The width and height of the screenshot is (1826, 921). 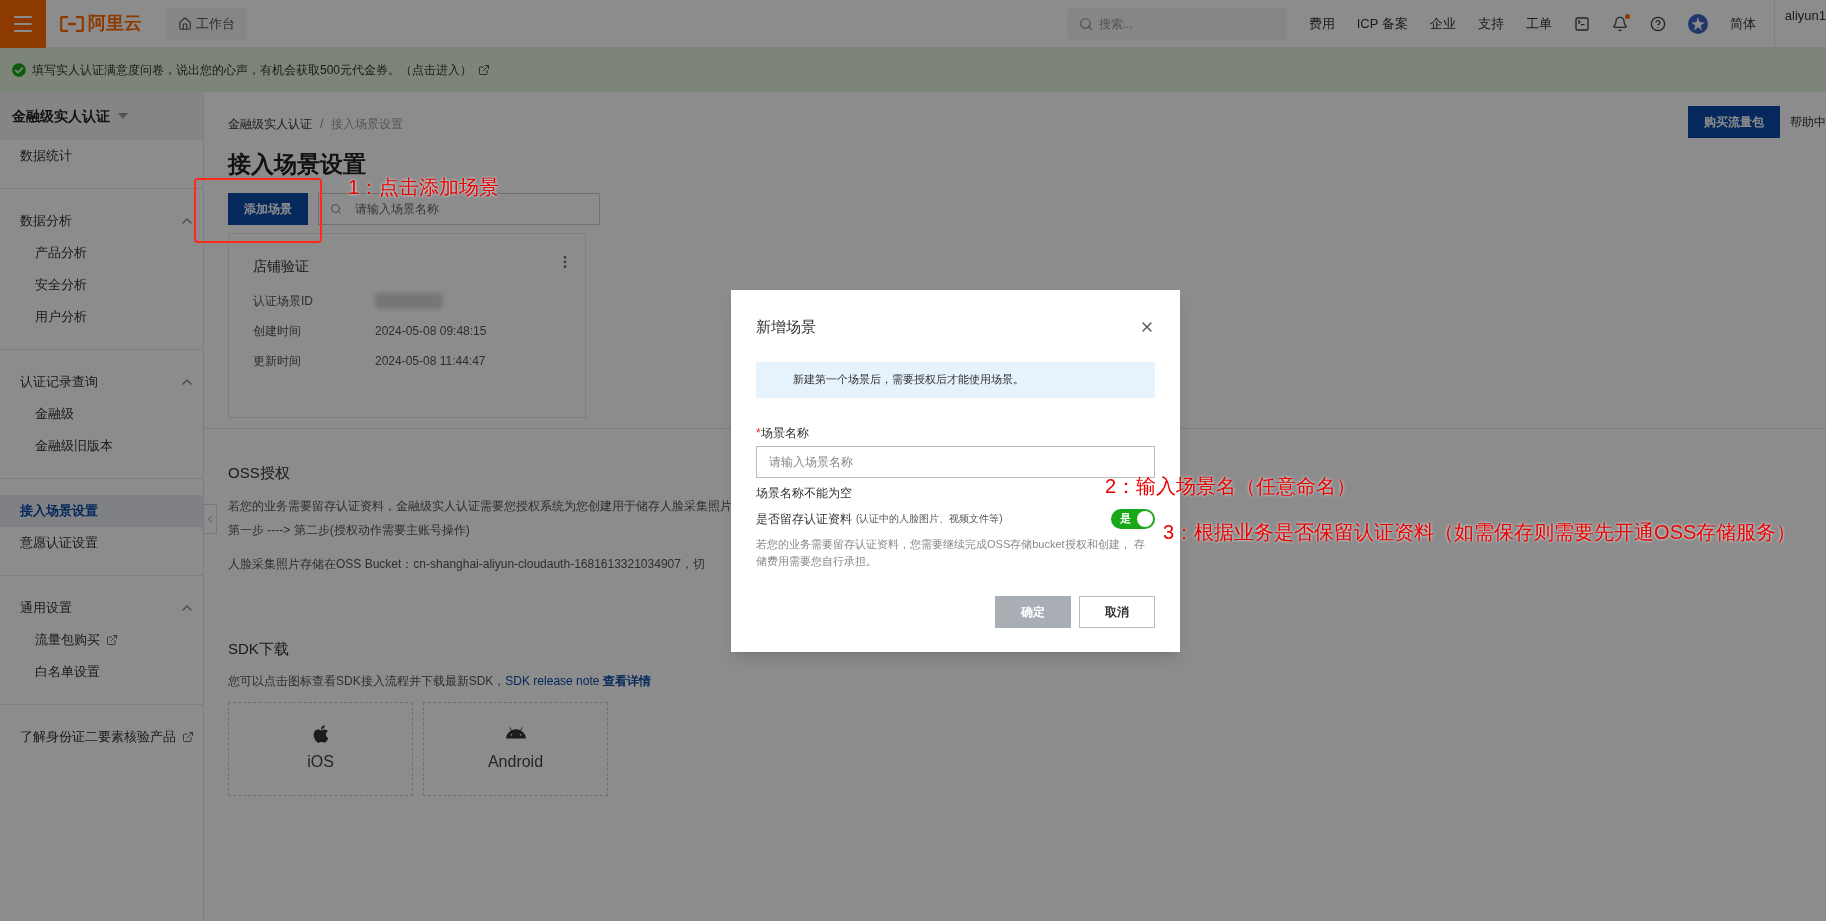 What do you see at coordinates (1117, 611) in the screenshot?
I see `cancel-button: 取消` at bounding box center [1117, 611].